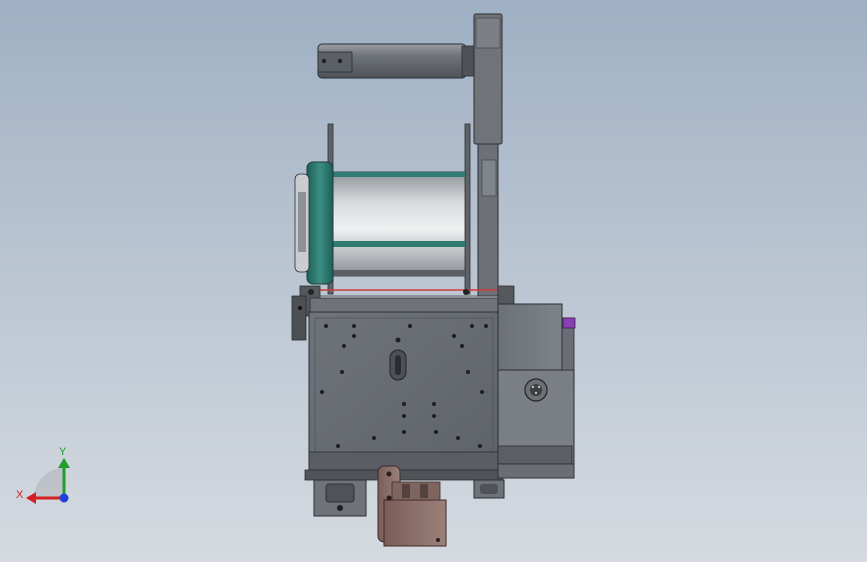 The height and width of the screenshot is (562, 867). Describe the element at coordinates (63, 452) in the screenshot. I see `y-axis-label: Y` at that location.